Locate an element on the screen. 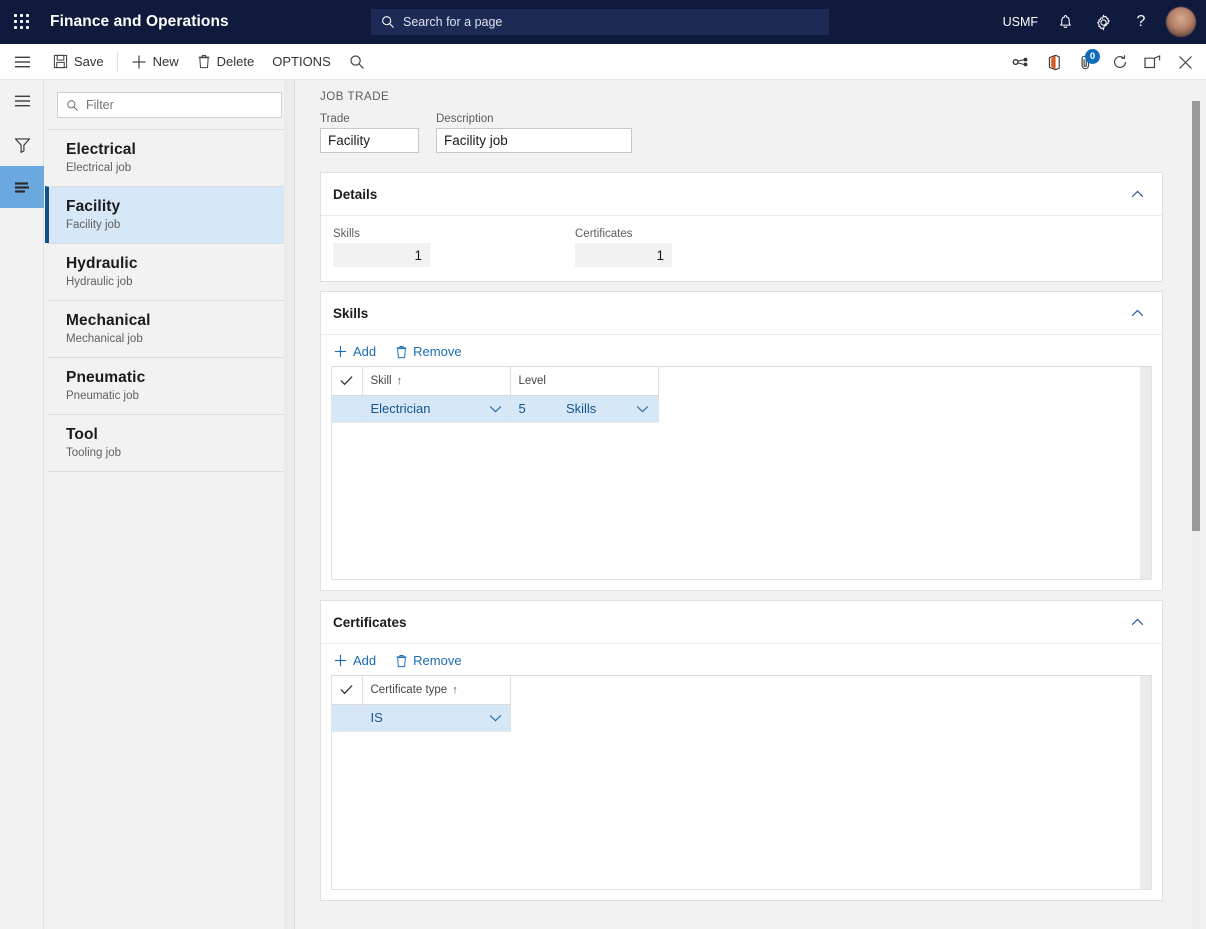 This screenshot has height=929, width=1206. company-selector: USMF is located at coordinates (1020, 22).